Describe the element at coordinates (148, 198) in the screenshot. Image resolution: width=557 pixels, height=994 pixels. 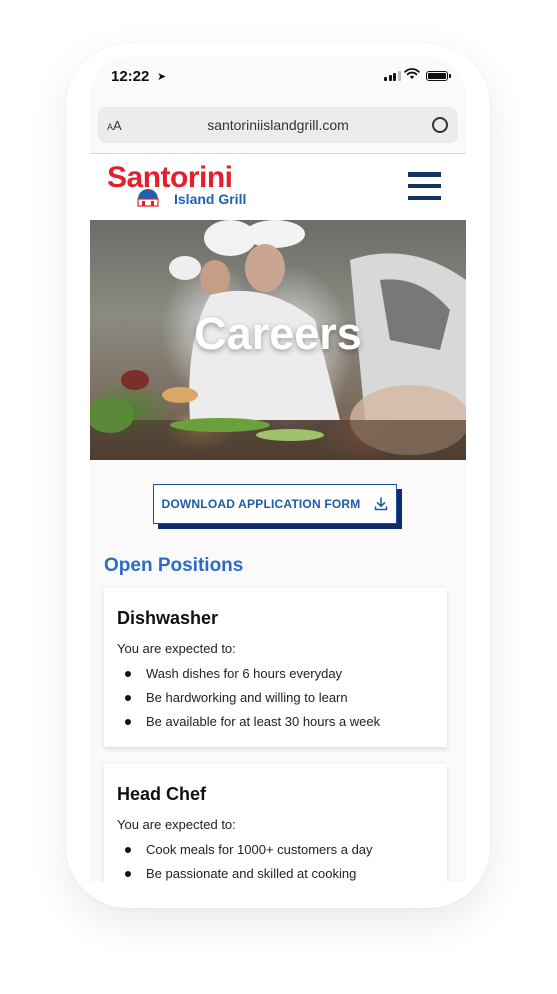
I see `dome-logo-icon` at that location.